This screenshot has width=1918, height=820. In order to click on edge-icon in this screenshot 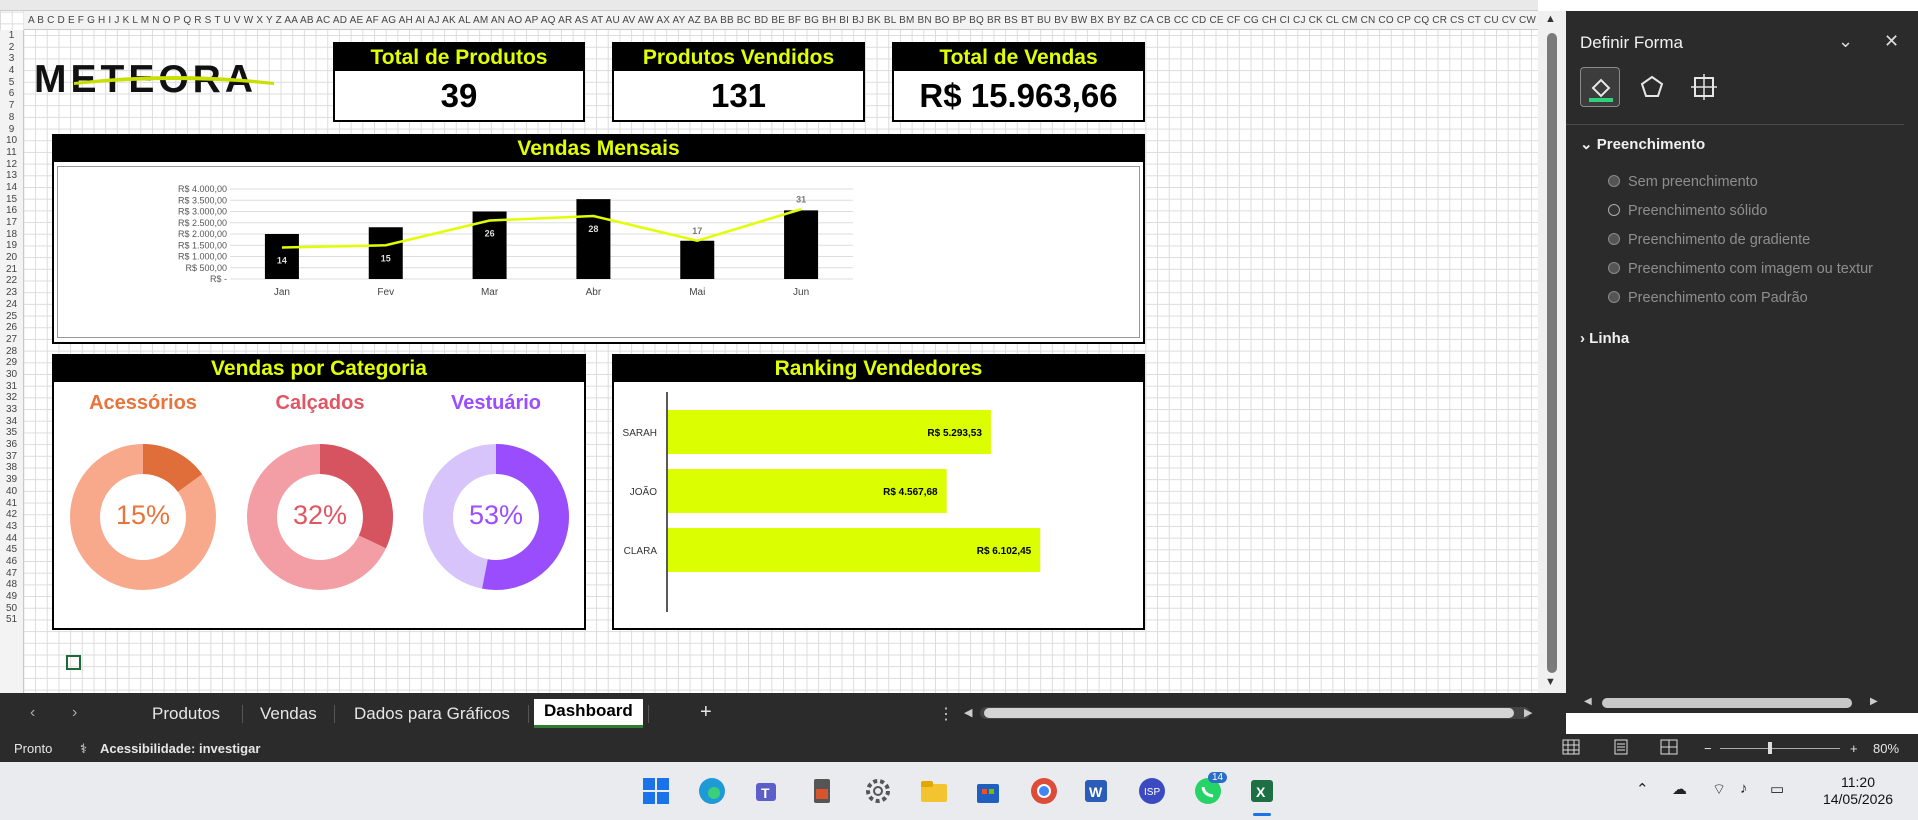, I will do `click(712, 791)`.